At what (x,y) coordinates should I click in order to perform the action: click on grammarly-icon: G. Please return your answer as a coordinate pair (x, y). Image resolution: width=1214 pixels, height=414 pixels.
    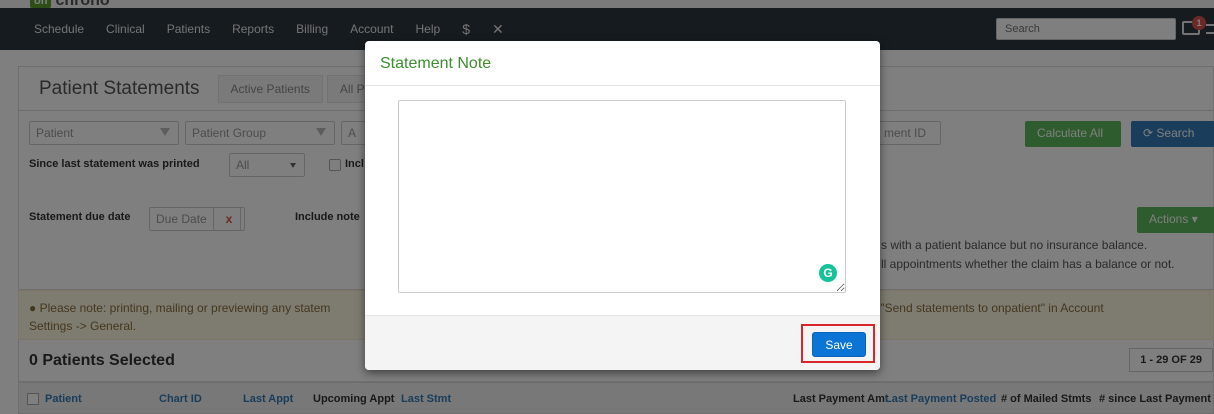
    Looking at the image, I should click on (828, 273).